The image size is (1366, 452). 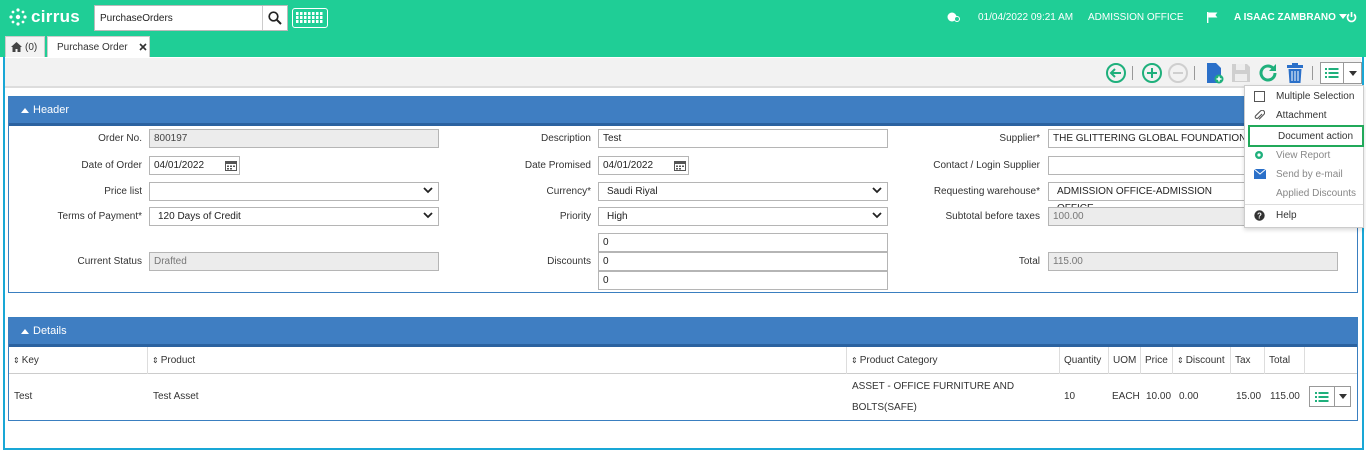 I want to click on column-quantity: Quantity, so click(x=1084, y=360).